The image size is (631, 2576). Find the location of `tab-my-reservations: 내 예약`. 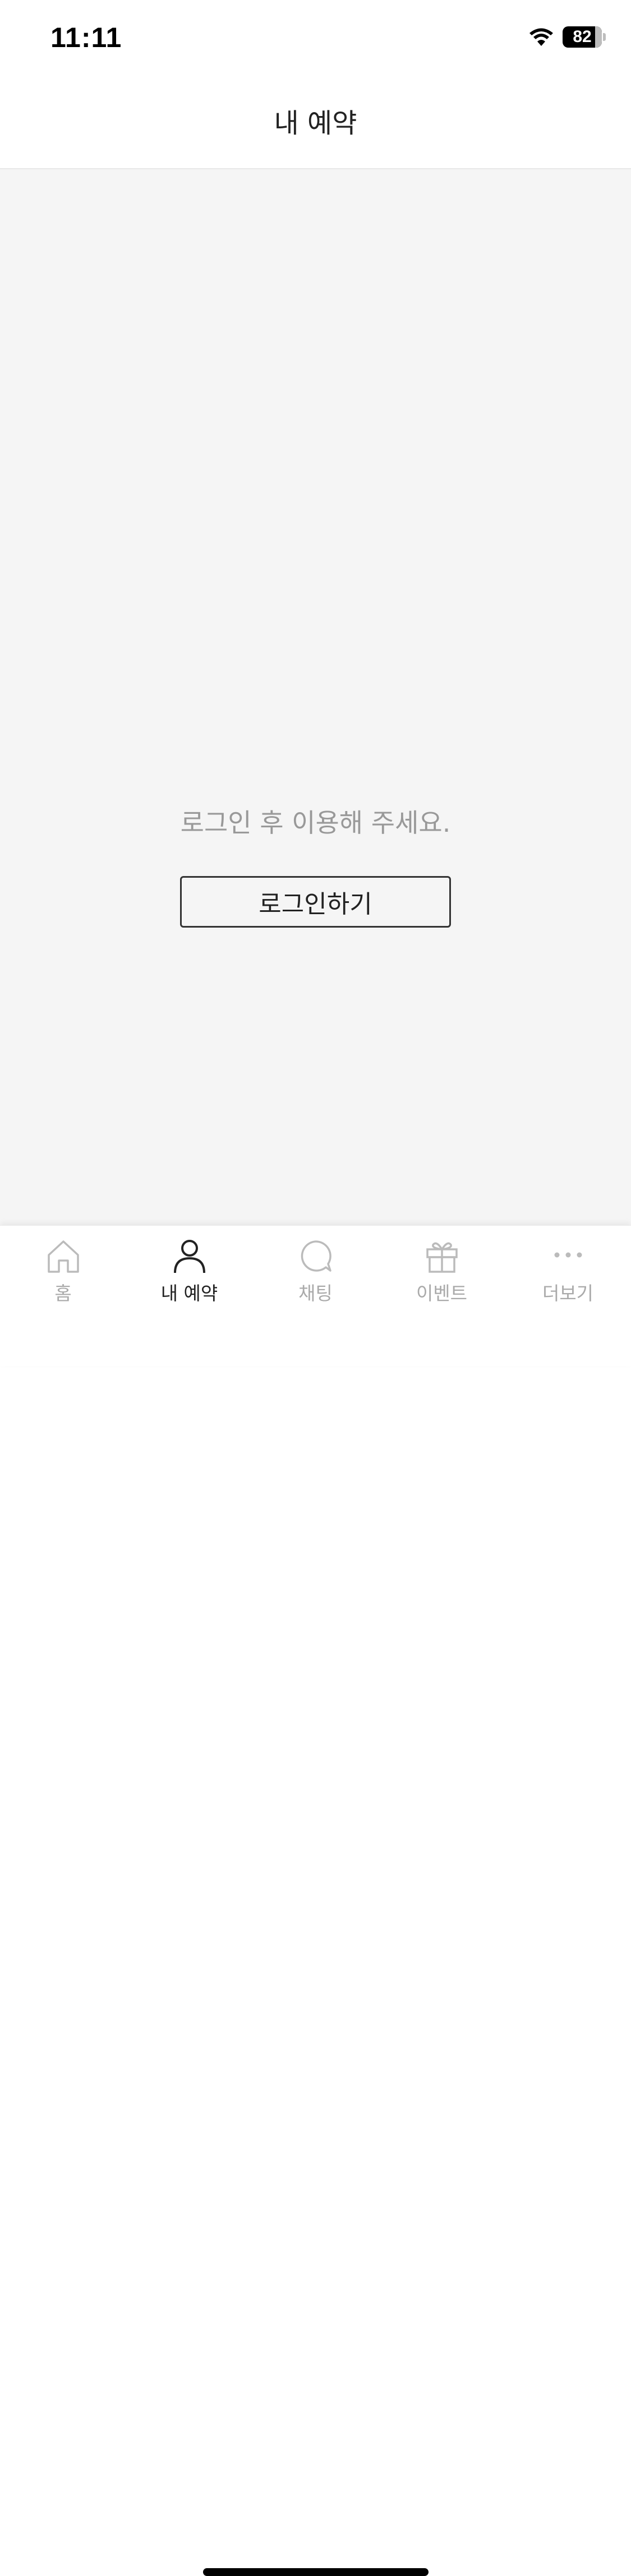

tab-my-reservations: 내 예약 is located at coordinates (189, 1268).